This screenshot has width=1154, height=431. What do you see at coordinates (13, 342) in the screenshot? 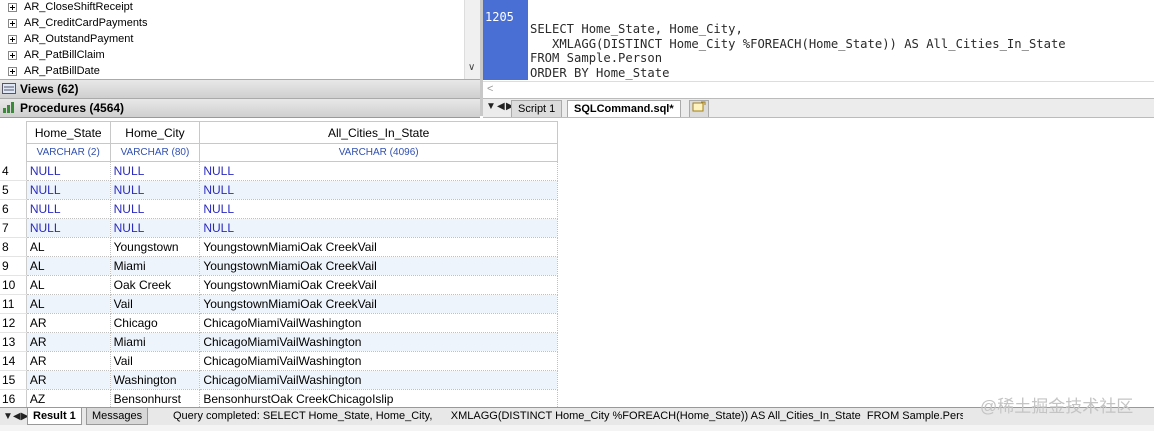
I see `row-number: 13` at bounding box center [13, 342].